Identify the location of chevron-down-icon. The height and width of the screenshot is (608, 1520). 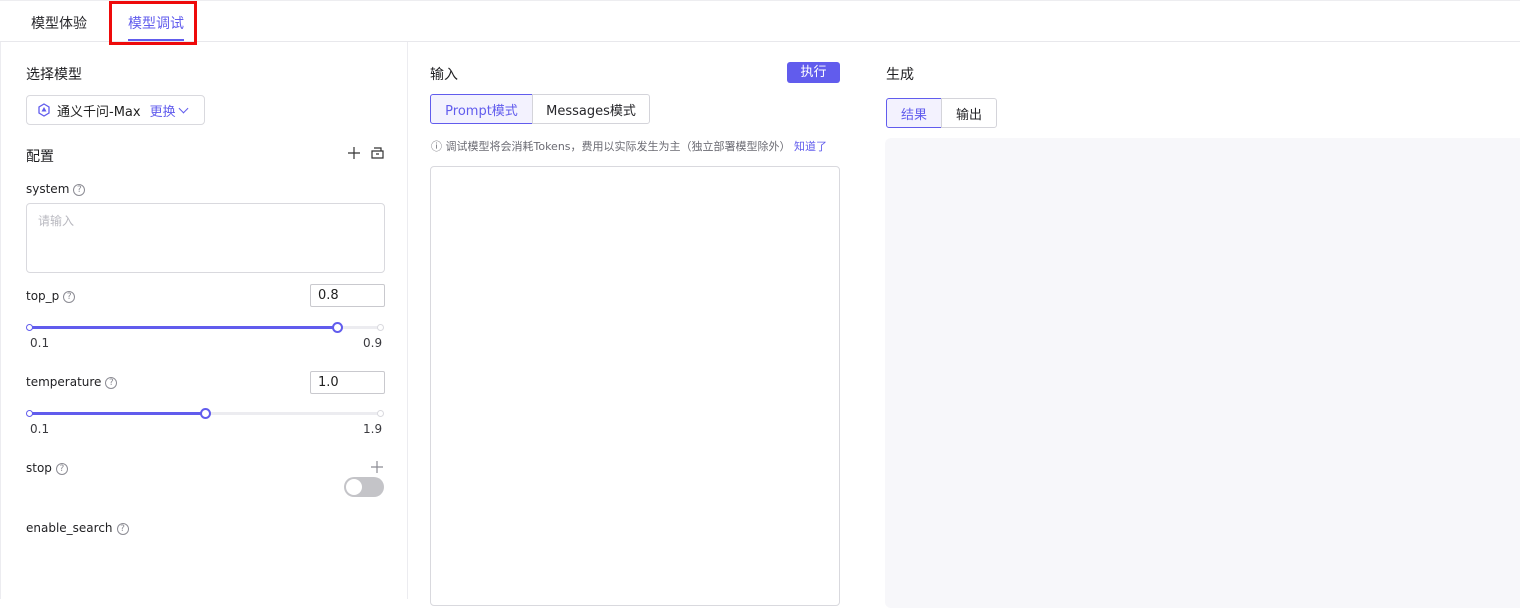
(183, 108).